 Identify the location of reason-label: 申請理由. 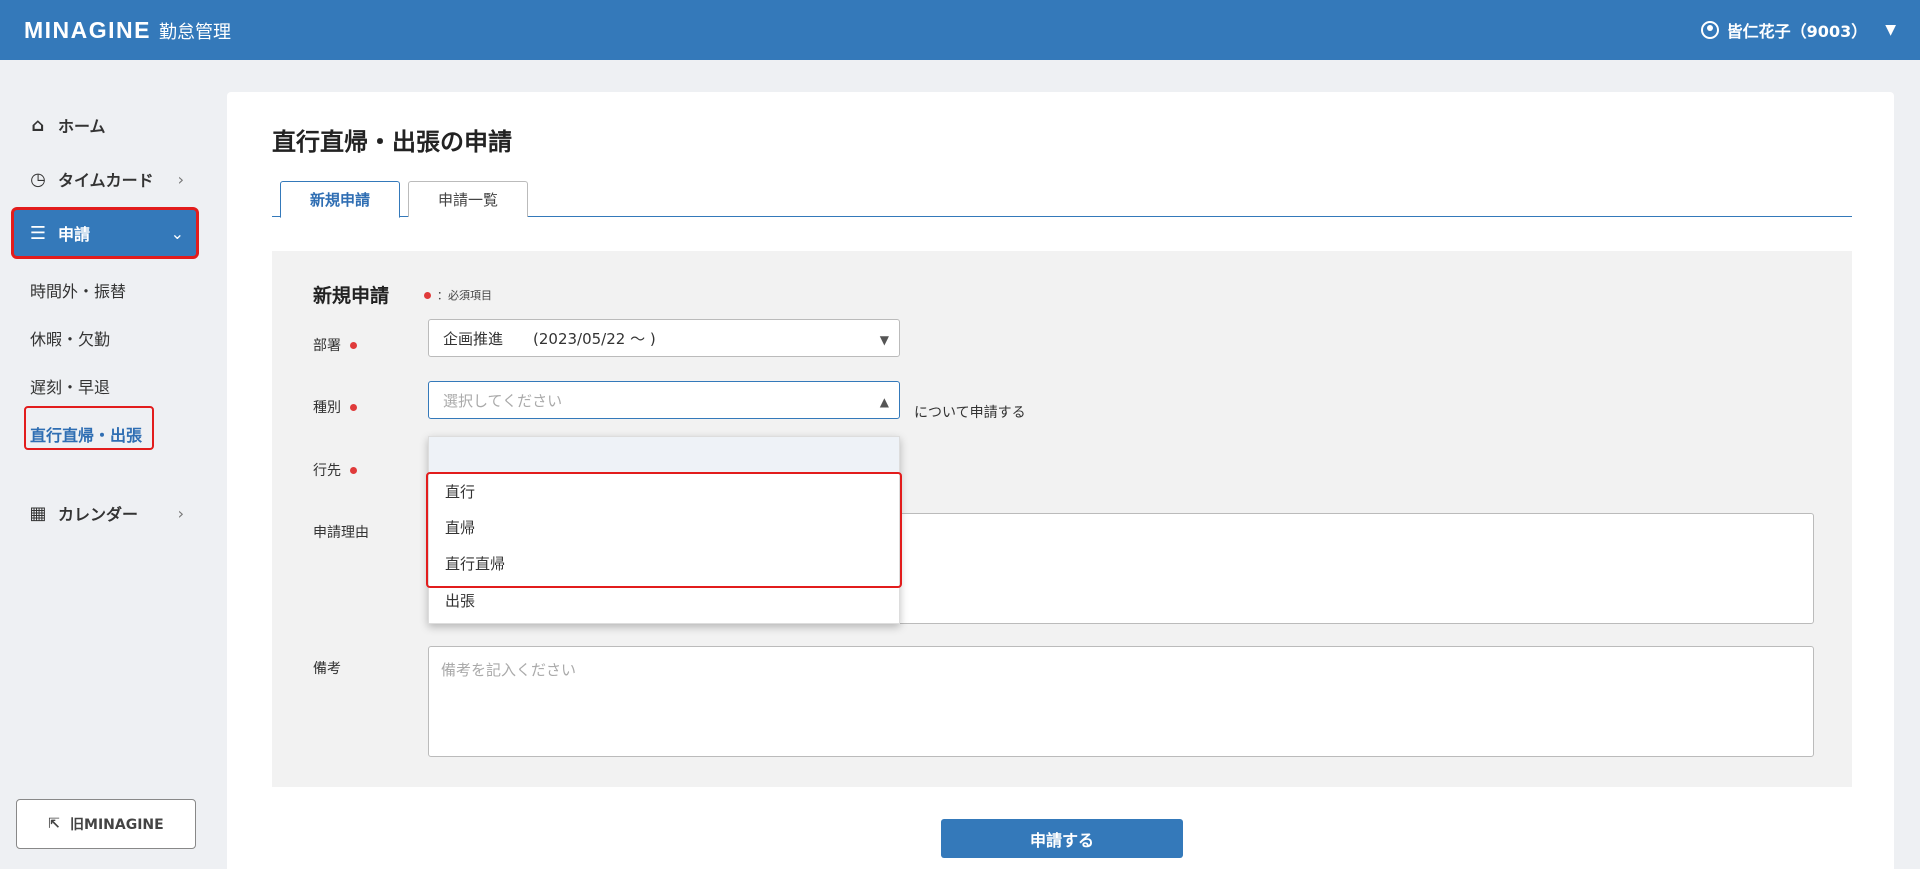
(341, 532).